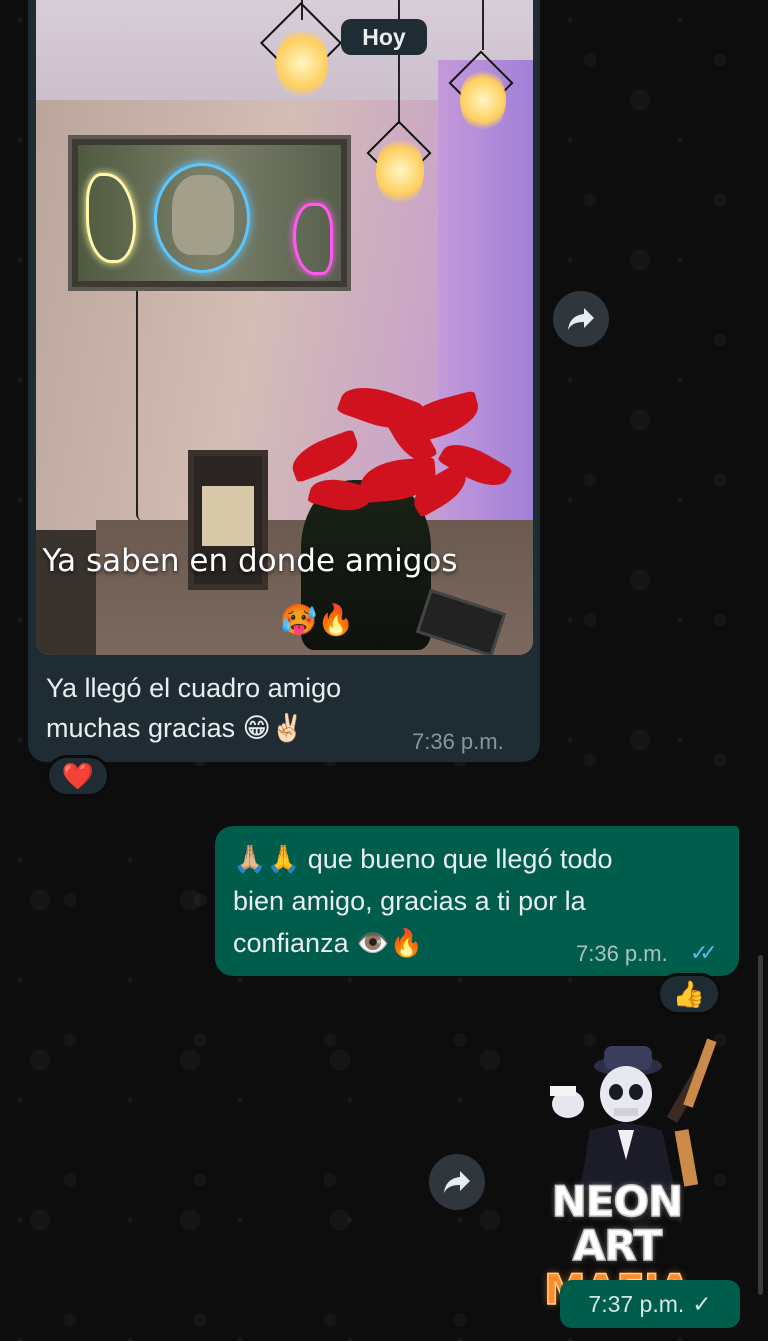 The image size is (768, 1341). What do you see at coordinates (143, 406) in the screenshot?
I see `photo-cable` at bounding box center [143, 406].